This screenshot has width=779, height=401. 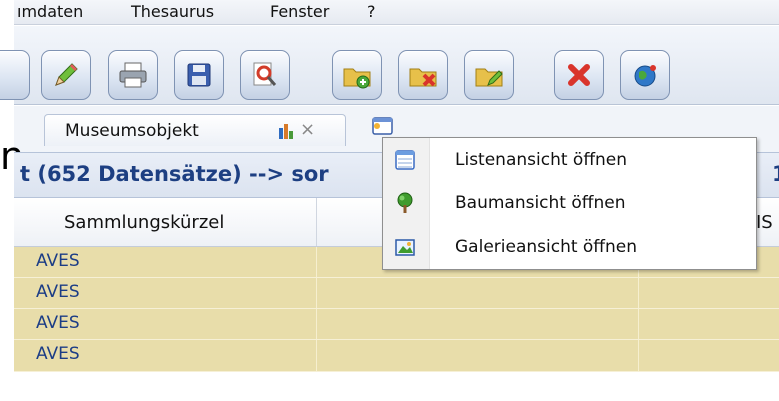 I want to click on page-indicator-fragment: 1/, so click(x=775, y=174).